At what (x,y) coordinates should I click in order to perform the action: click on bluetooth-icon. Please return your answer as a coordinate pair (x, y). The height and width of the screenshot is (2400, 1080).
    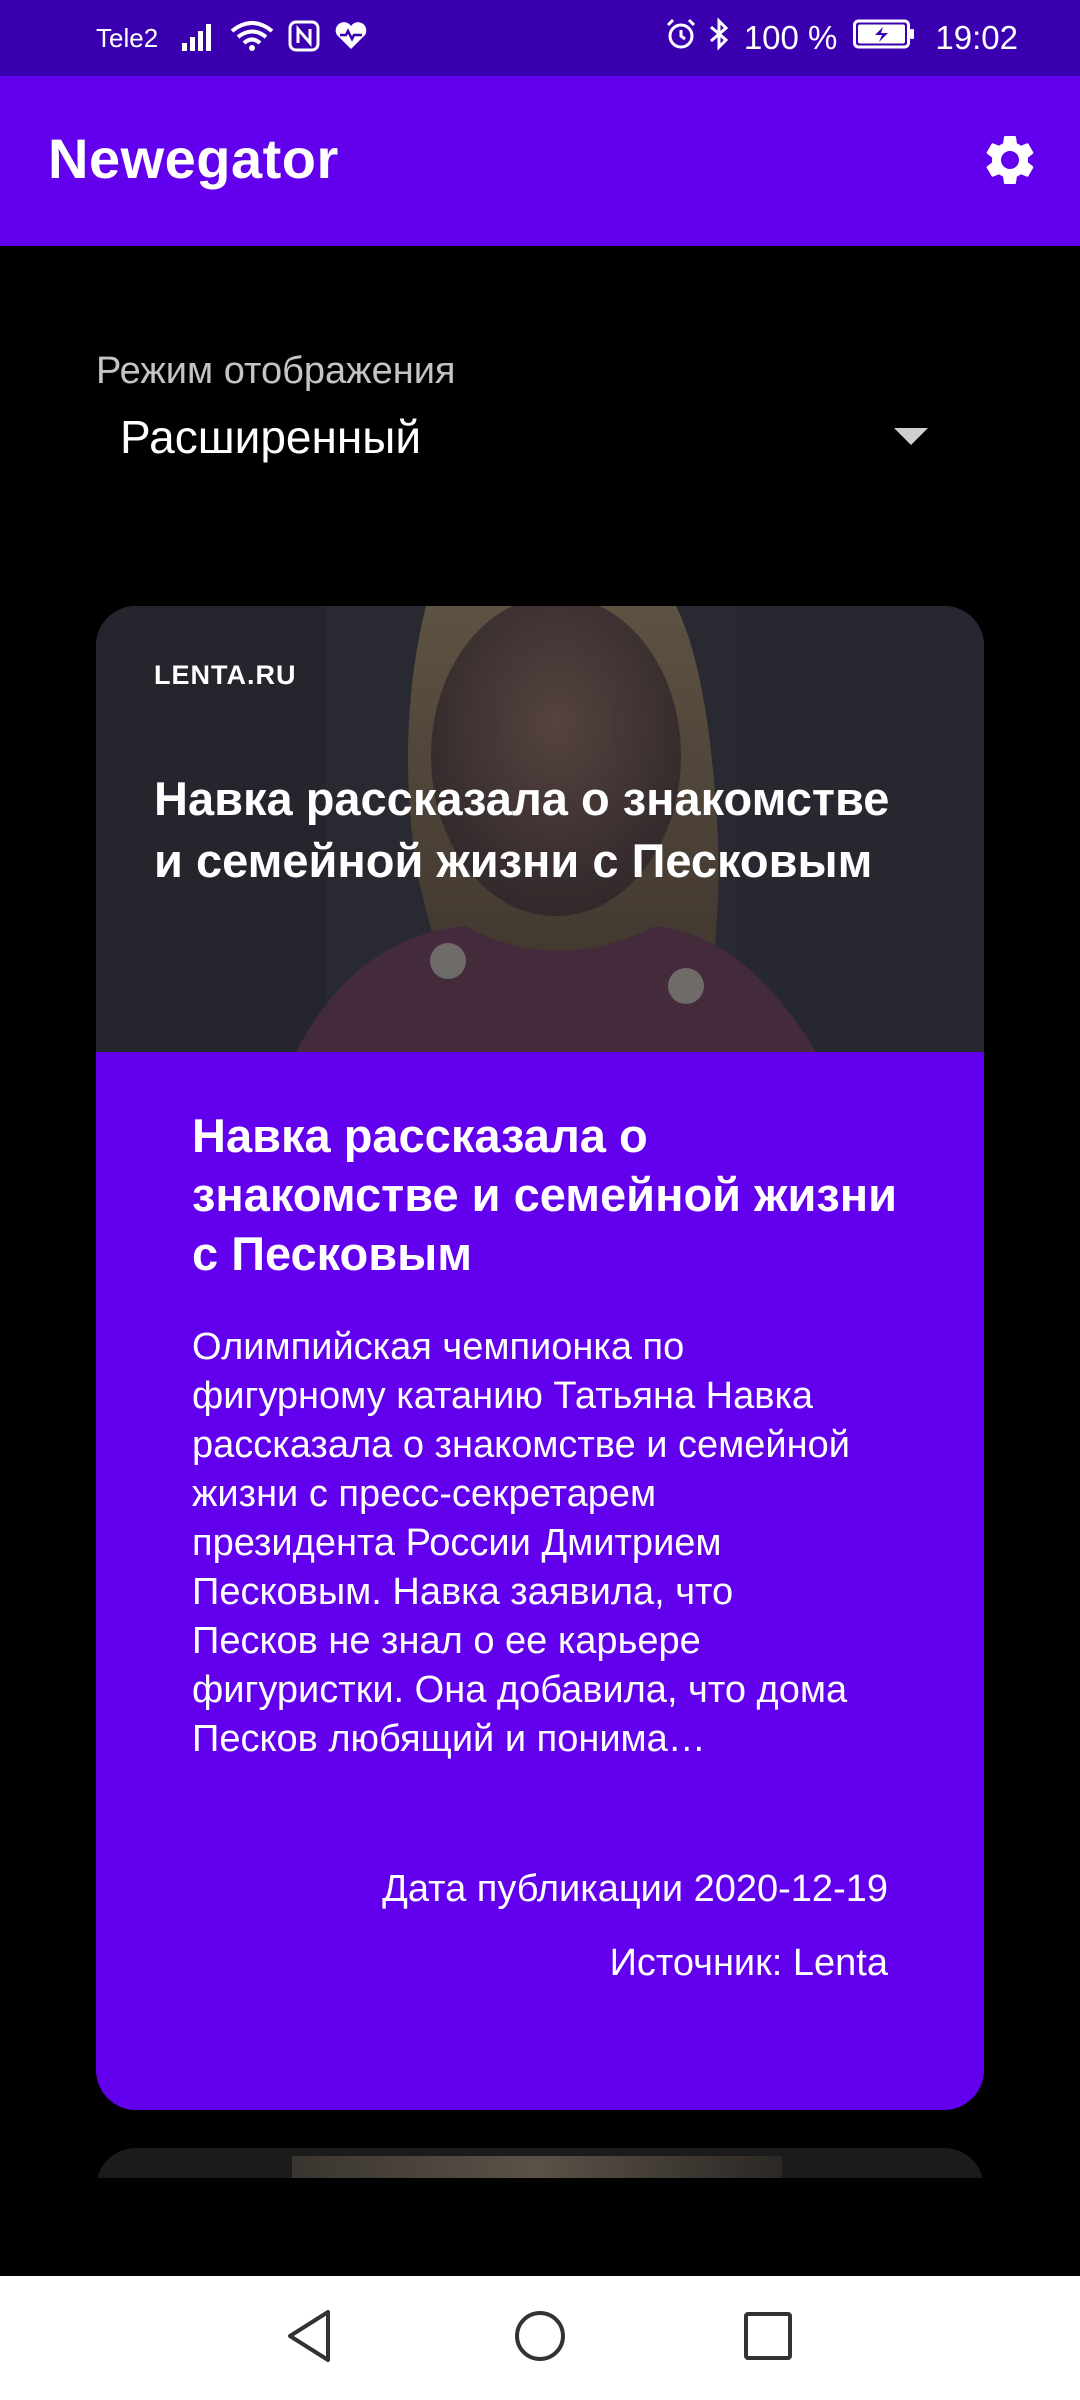
    Looking at the image, I should click on (719, 38).